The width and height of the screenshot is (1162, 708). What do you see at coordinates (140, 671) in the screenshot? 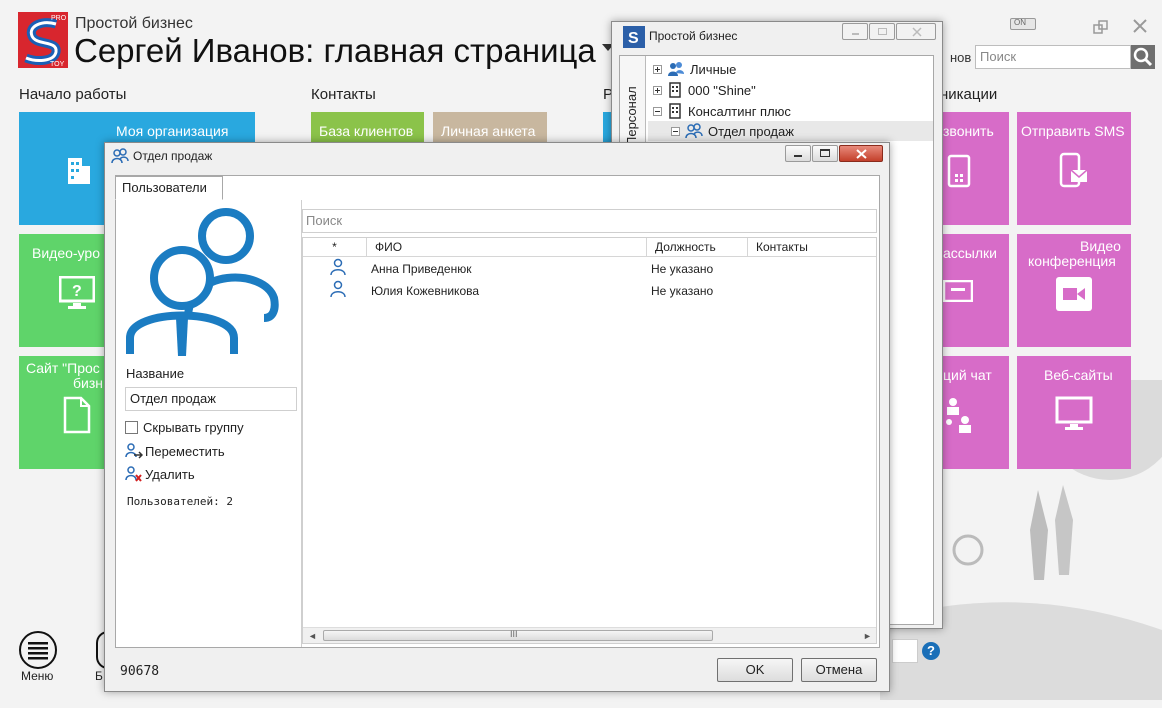
I see `footer-code: 90678` at bounding box center [140, 671].